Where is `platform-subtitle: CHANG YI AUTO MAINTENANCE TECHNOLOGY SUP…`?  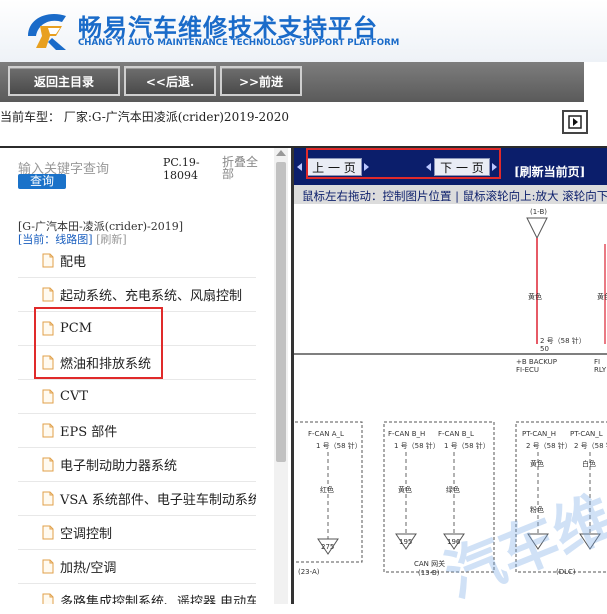 platform-subtitle: CHANG YI AUTO MAINTENANCE TECHNOLOGY SUP… is located at coordinates (239, 43).